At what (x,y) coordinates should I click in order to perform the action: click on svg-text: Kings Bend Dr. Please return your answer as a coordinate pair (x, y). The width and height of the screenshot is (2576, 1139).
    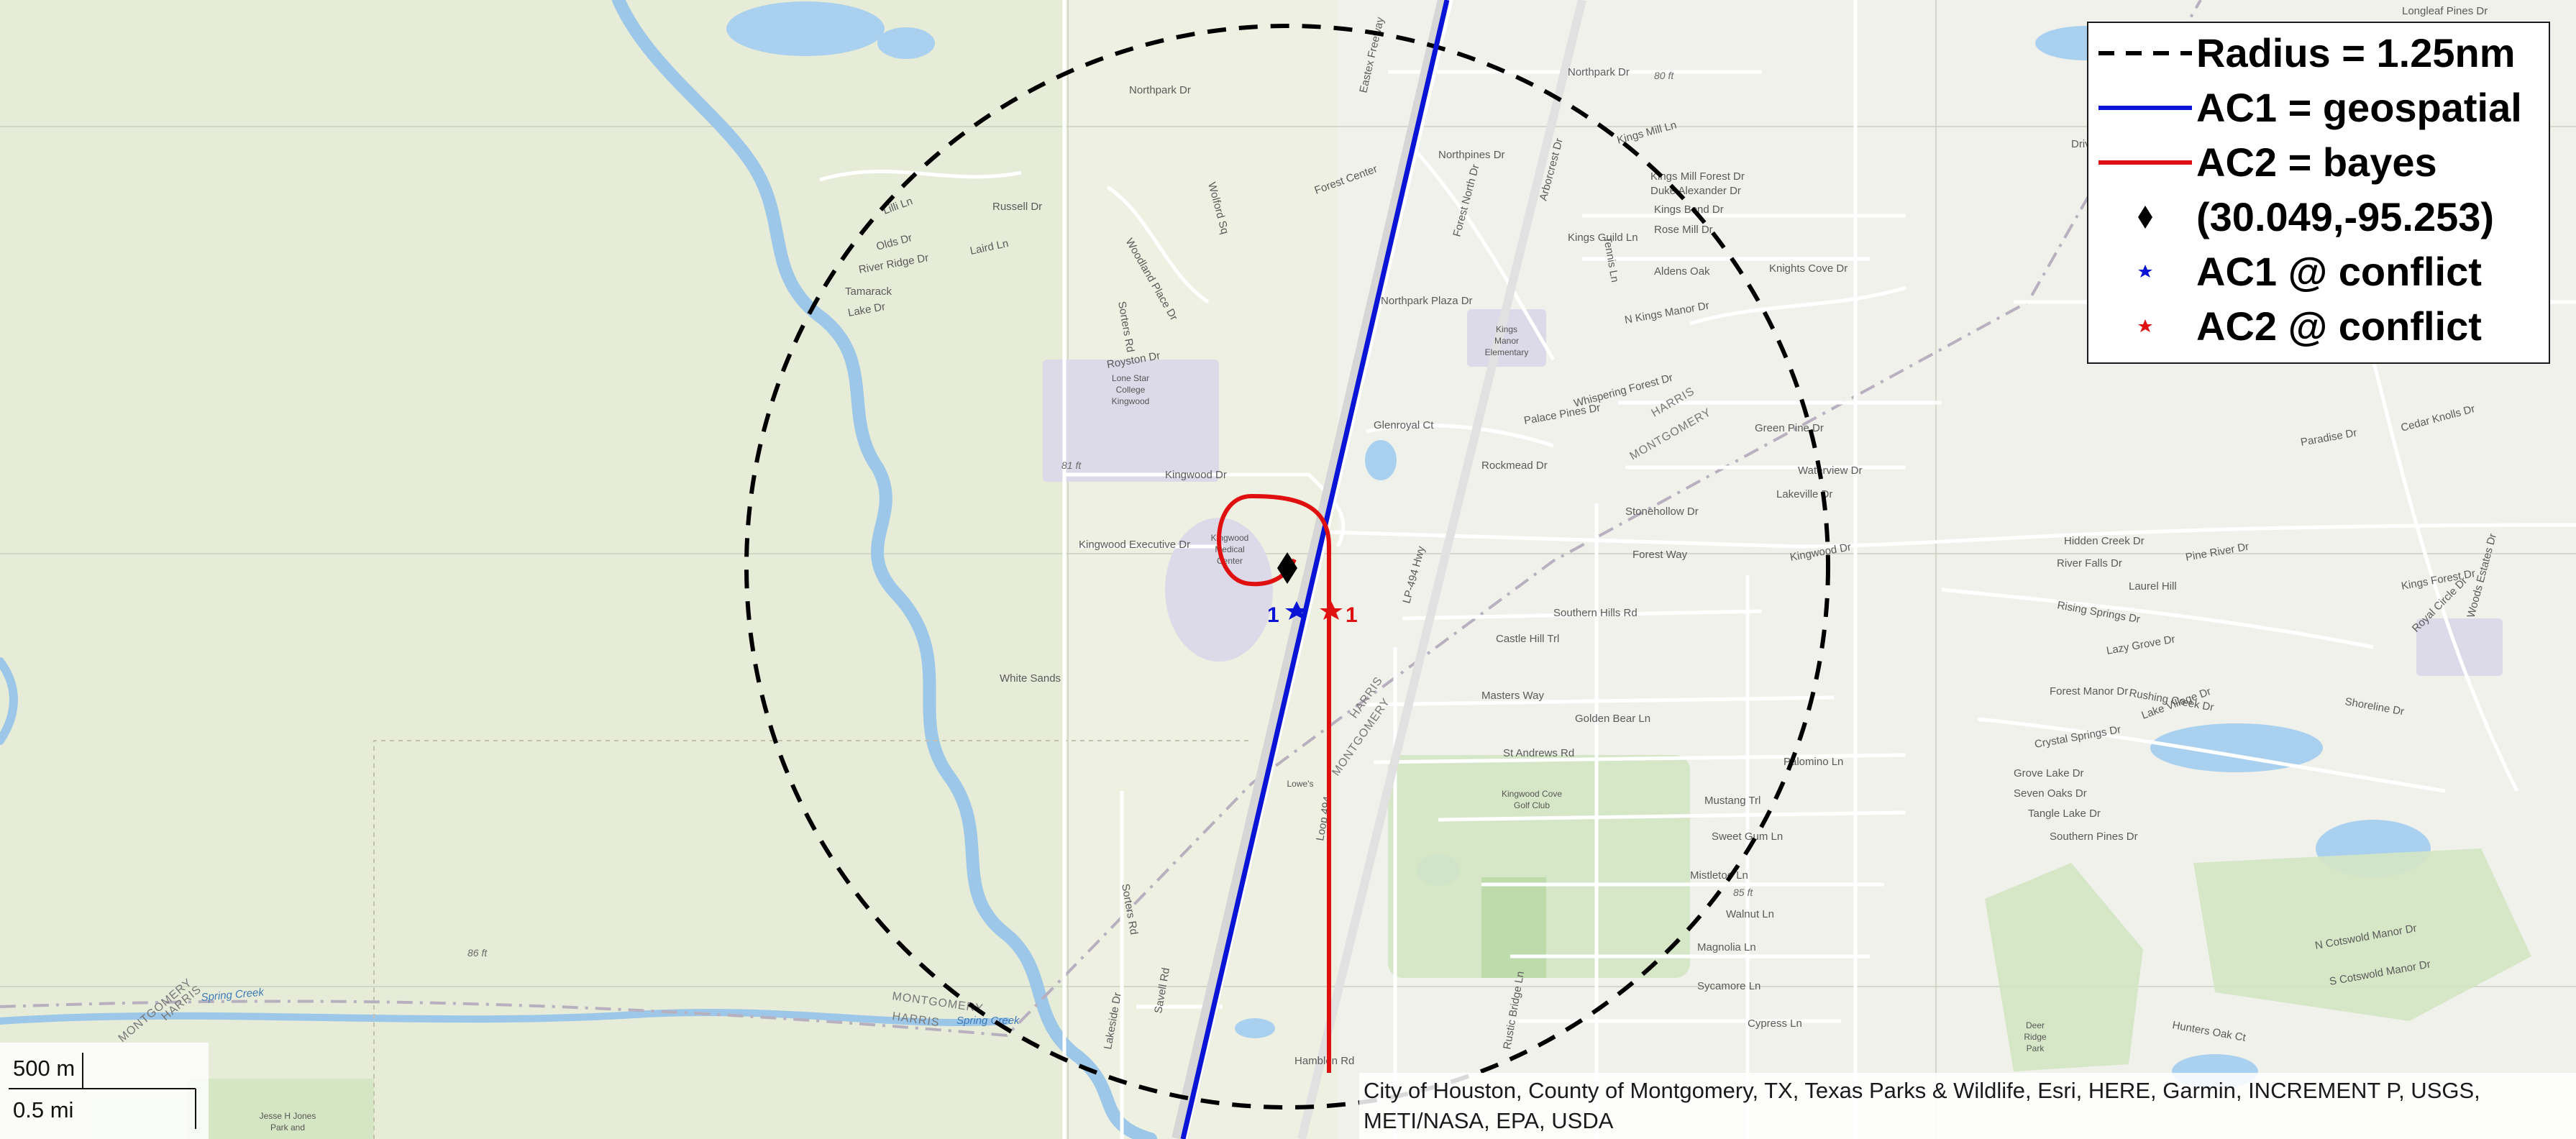
    Looking at the image, I should click on (1689, 209).